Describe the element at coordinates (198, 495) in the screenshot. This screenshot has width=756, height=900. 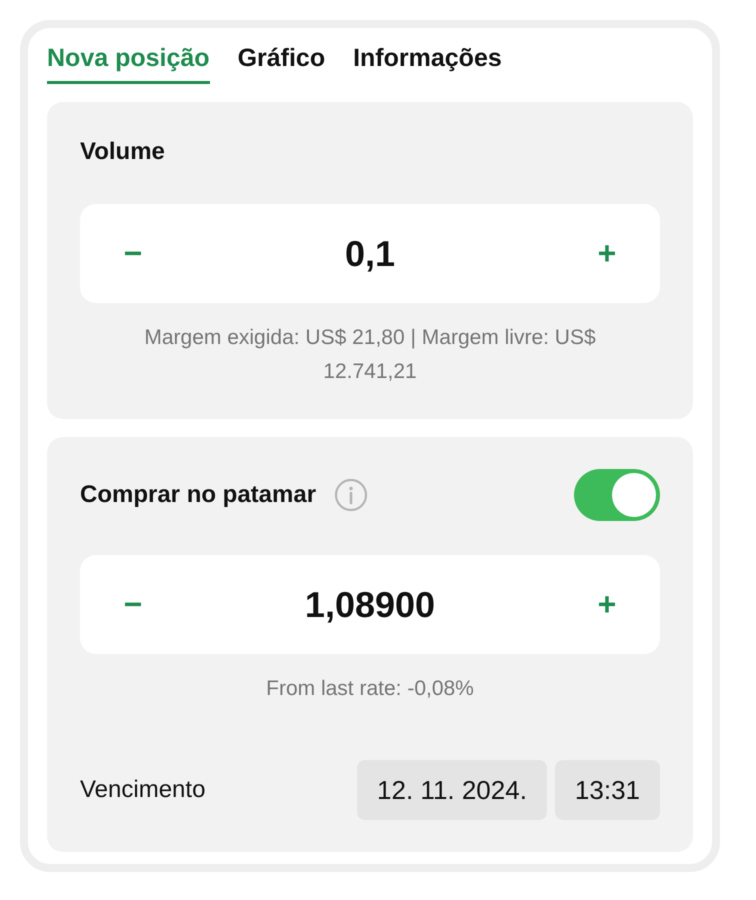
I see `section-title: Comprar no patamar` at that location.